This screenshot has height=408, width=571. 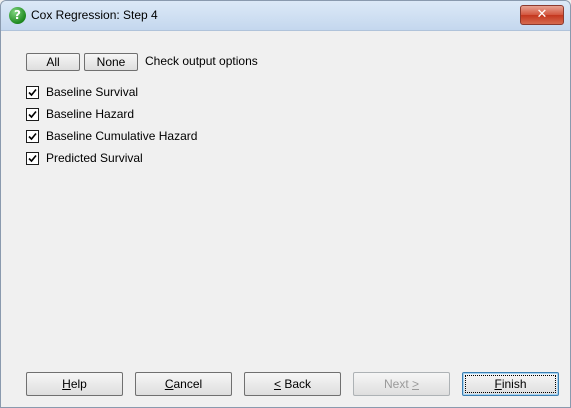 What do you see at coordinates (296, 384) in the screenshot?
I see `back-label-post: Back` at bounding box center [296, 384].